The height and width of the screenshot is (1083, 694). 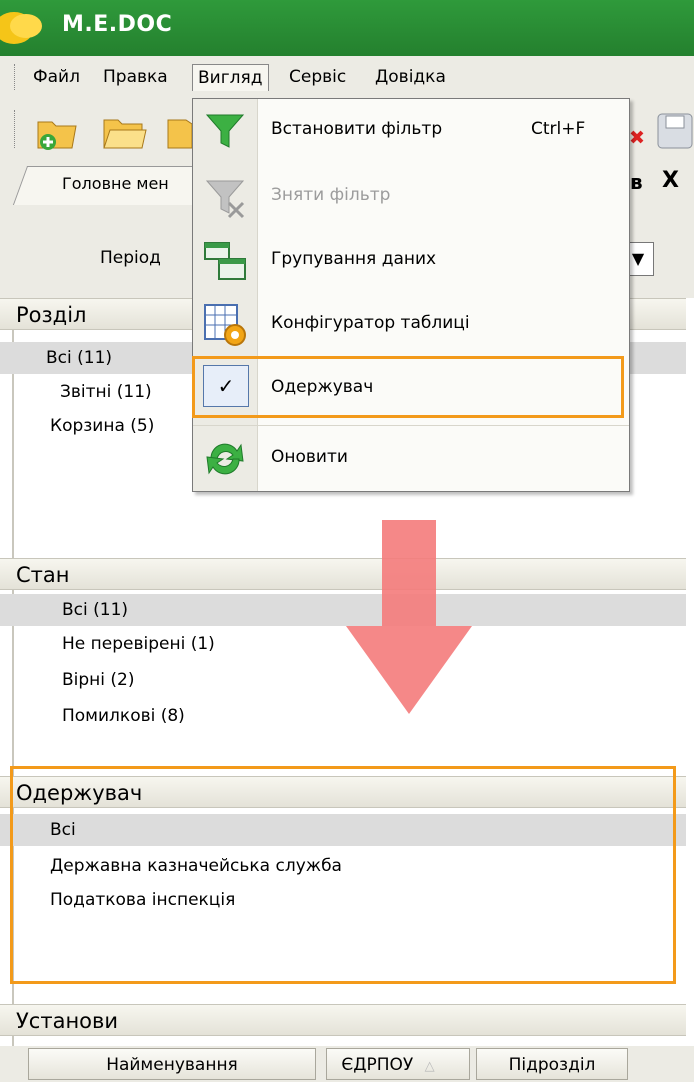 I want to click on menu-item-set-filter: Встановити фільтр Ctrl+F, so click(x=411, y=131).